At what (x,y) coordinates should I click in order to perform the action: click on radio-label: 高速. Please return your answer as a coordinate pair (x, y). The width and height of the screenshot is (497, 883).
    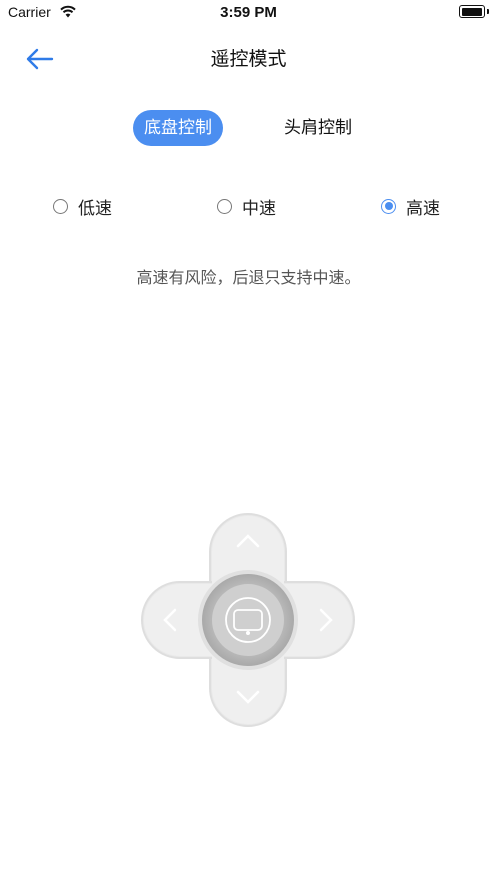
    Looking at the image, I should click on (423, 208).